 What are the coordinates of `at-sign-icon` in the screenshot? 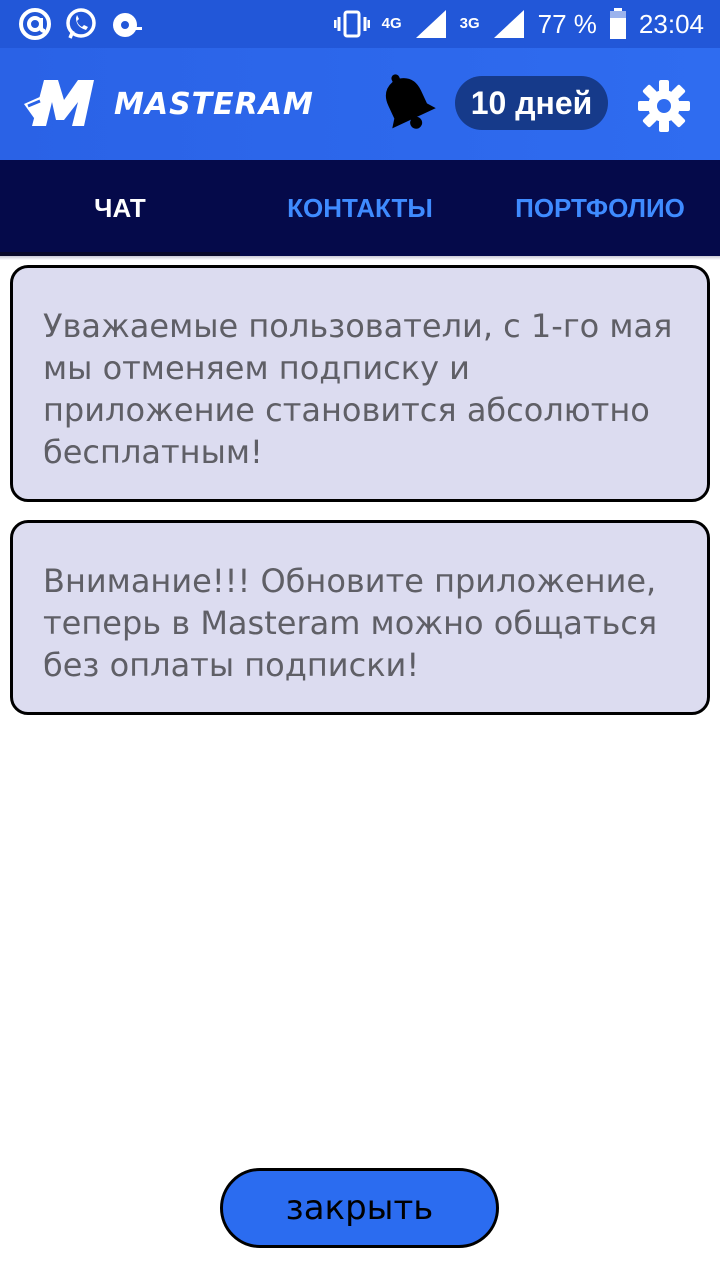 It's located at (35, 24).